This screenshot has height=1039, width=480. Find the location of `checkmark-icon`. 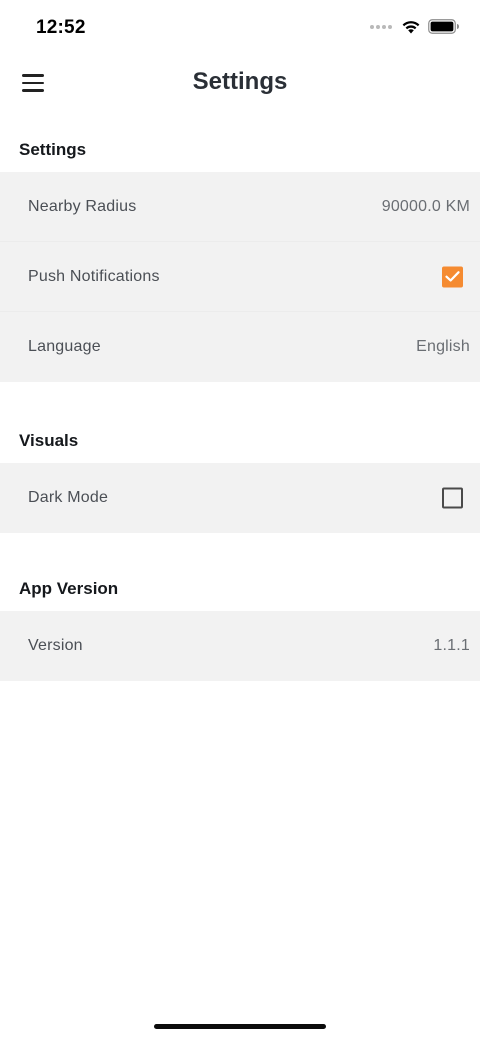

checkmark-icon is located at coordinates (452, 276).